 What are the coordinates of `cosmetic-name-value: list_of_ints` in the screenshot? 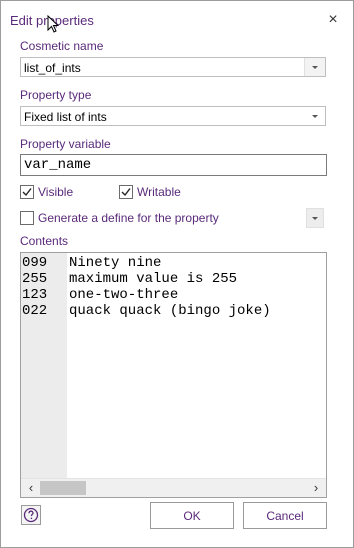 It's located at (52, 68).